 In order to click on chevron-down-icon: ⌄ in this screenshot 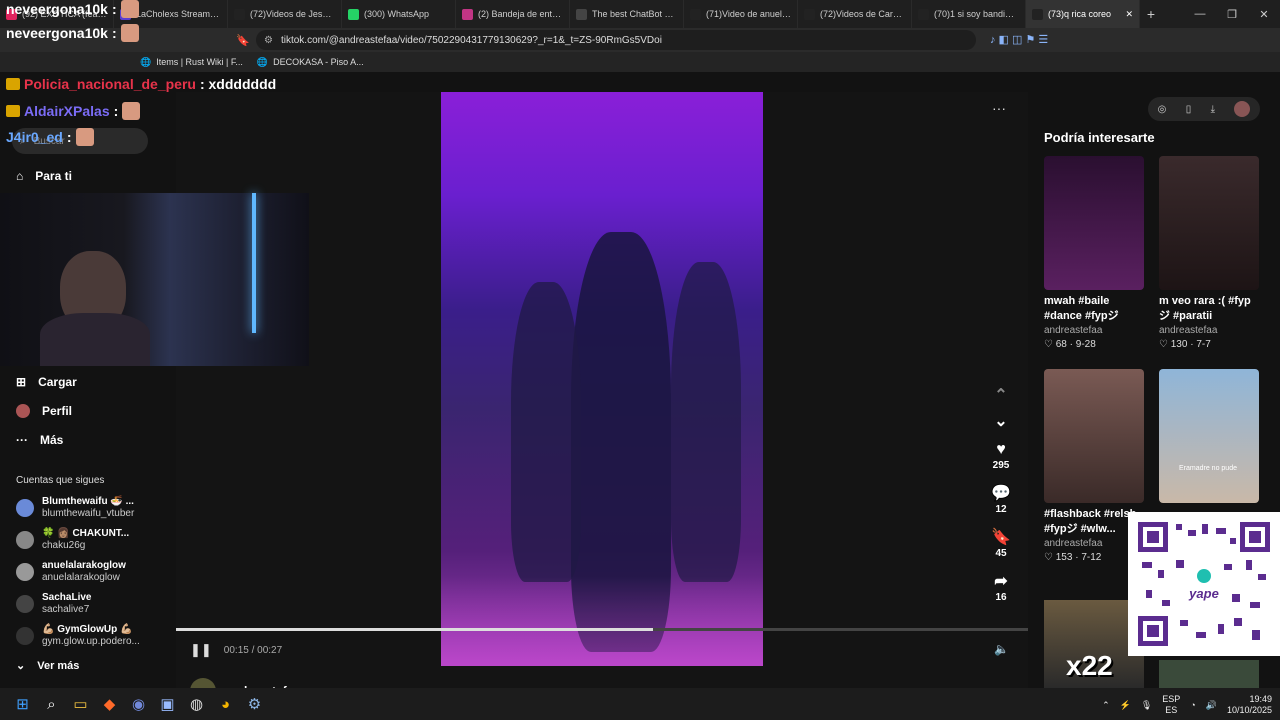, I will do `click(21, 666)`.